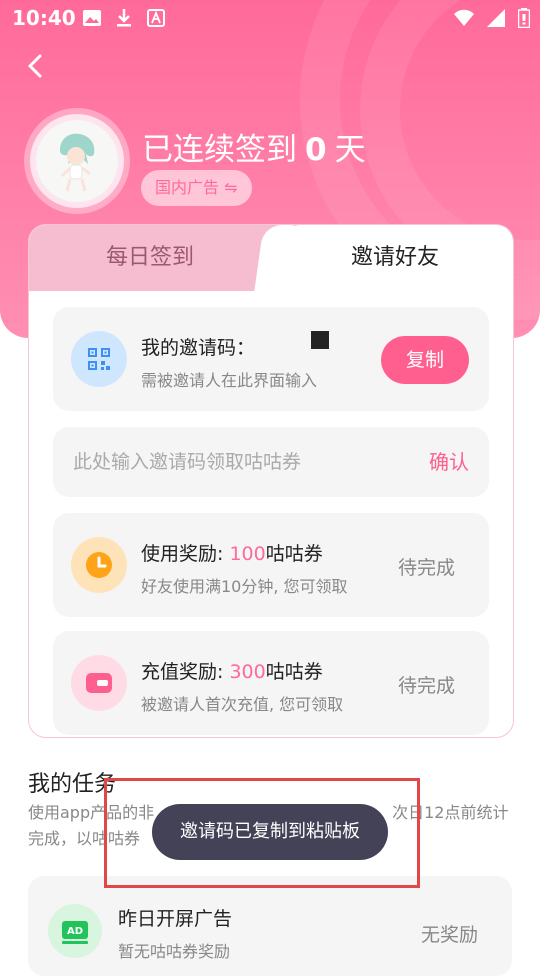  What do you see at coordinates (270, 18) in the screenshot?
I see `status-bar: 10:40` at bounding box center [270, 18].